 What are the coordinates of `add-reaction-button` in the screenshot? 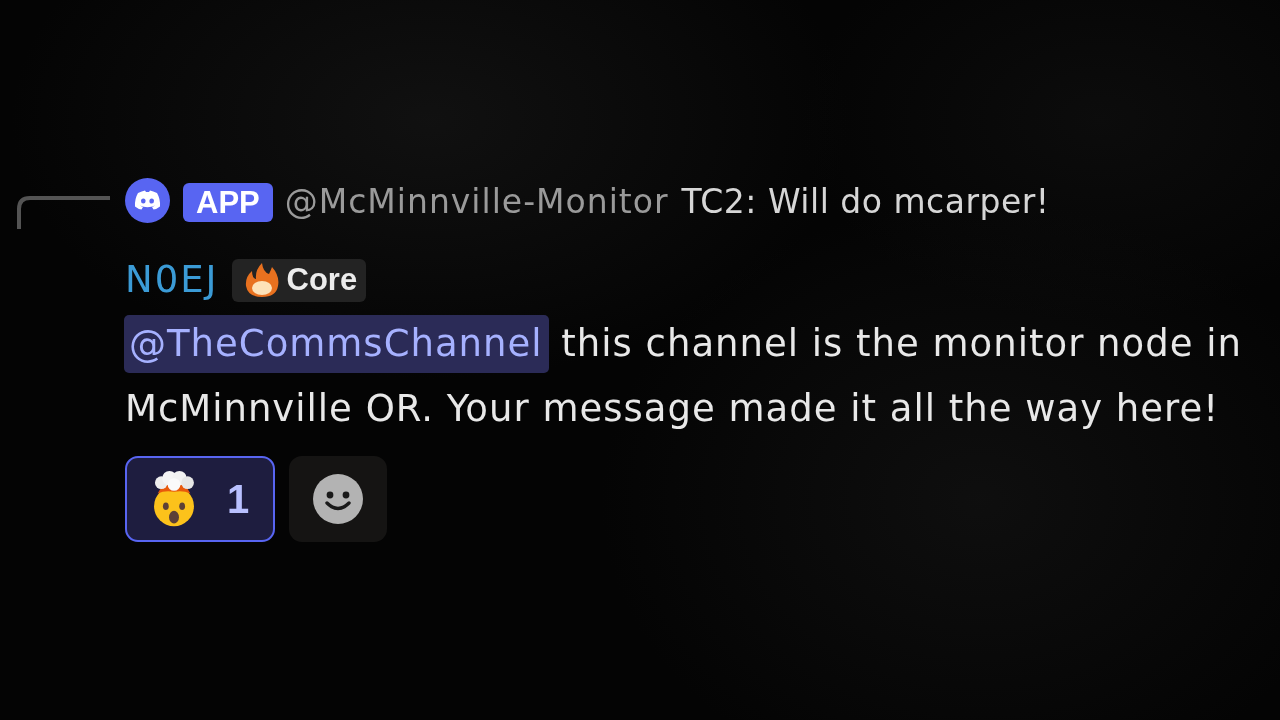 It's located at (338, 499).